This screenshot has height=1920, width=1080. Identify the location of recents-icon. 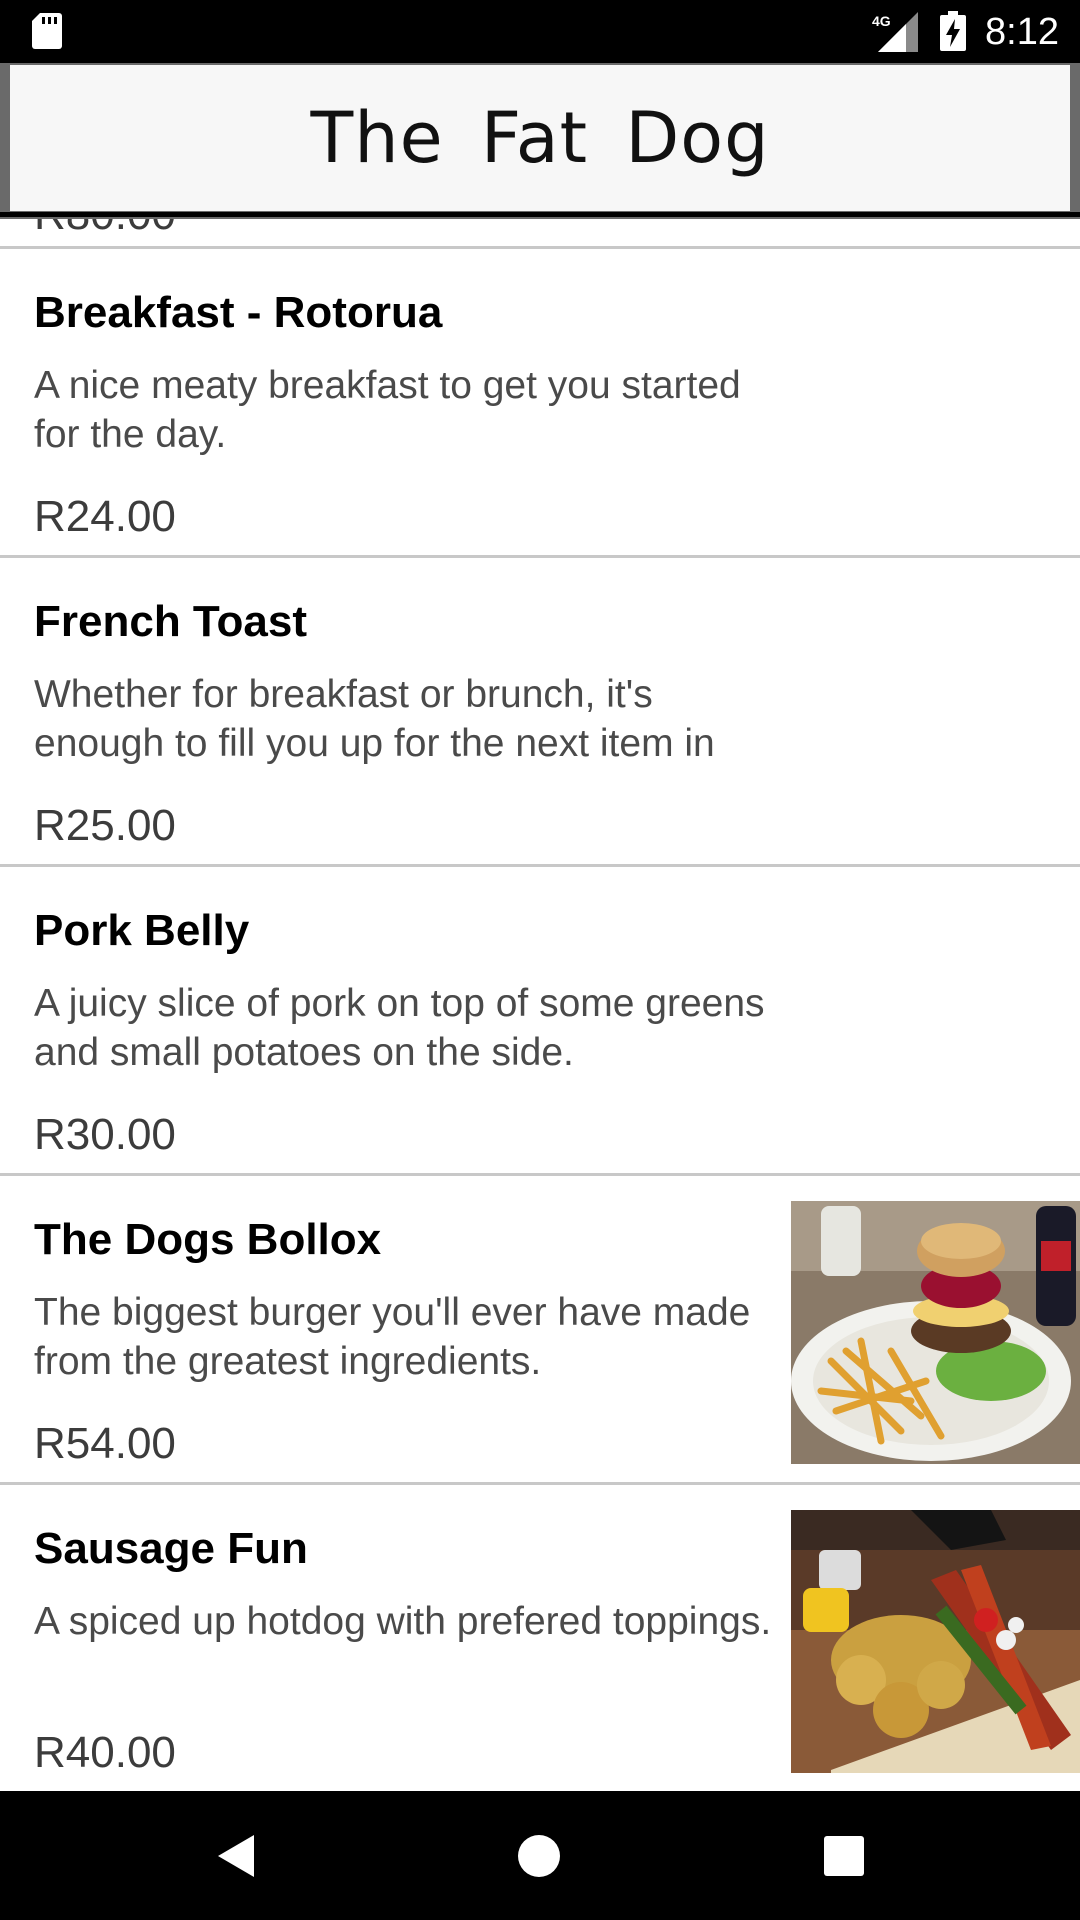
(844, 1856).